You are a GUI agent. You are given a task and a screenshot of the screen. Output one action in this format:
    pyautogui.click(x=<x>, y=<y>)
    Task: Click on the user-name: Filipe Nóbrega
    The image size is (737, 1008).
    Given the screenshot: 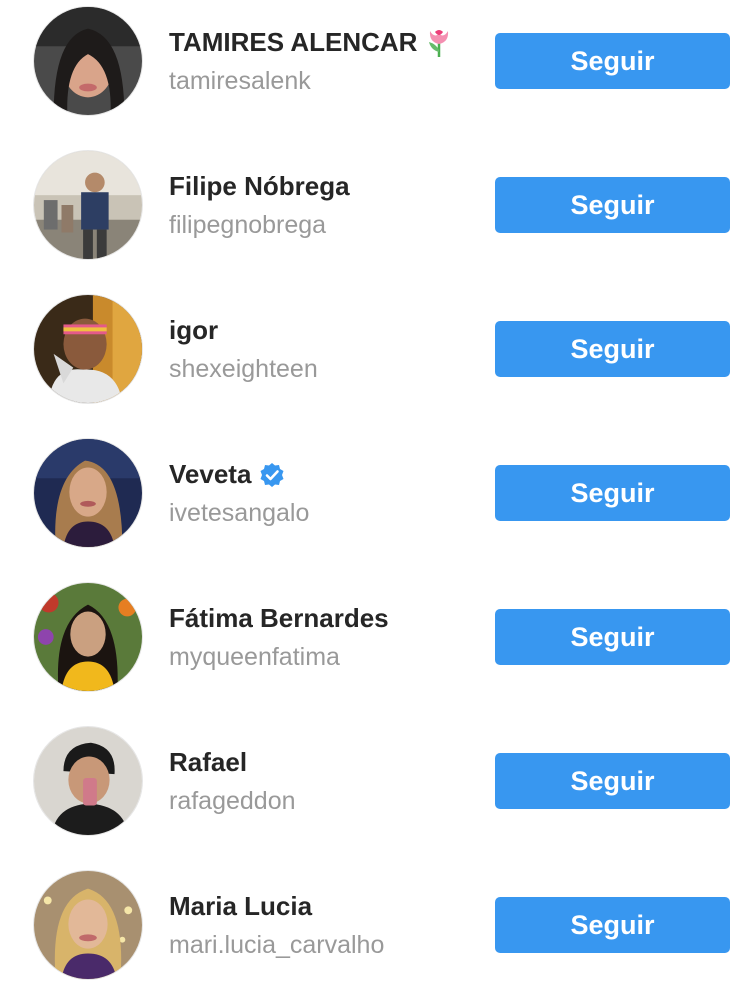 What is the action you would take?
    pyautogui.click(x=259, y=186)
    